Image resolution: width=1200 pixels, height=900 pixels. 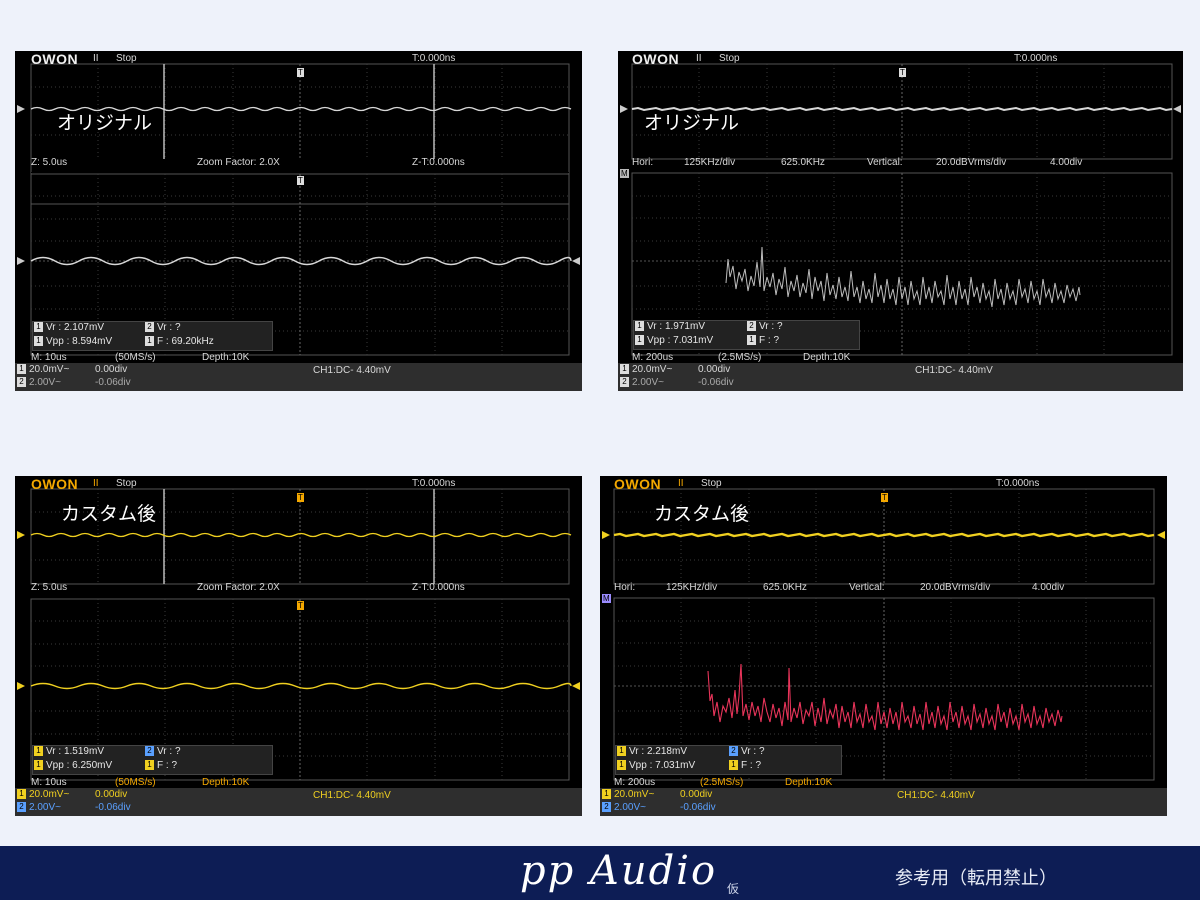 I want to click on vr-ch1: Vr : 1.971mV, so click(x=676, y=326).